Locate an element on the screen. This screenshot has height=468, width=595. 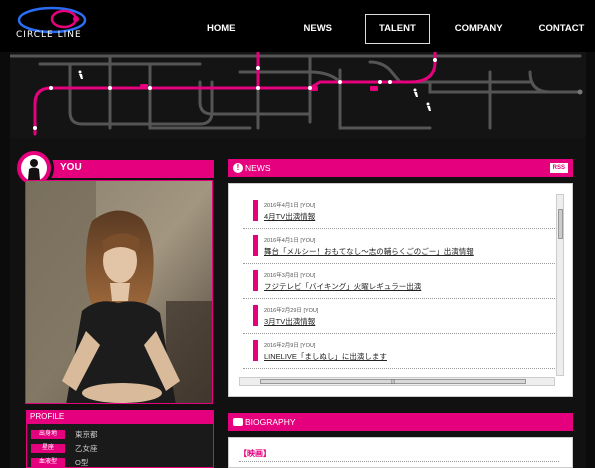
logo-text: CIRCLE LINE is located at coordinates (49, 35).